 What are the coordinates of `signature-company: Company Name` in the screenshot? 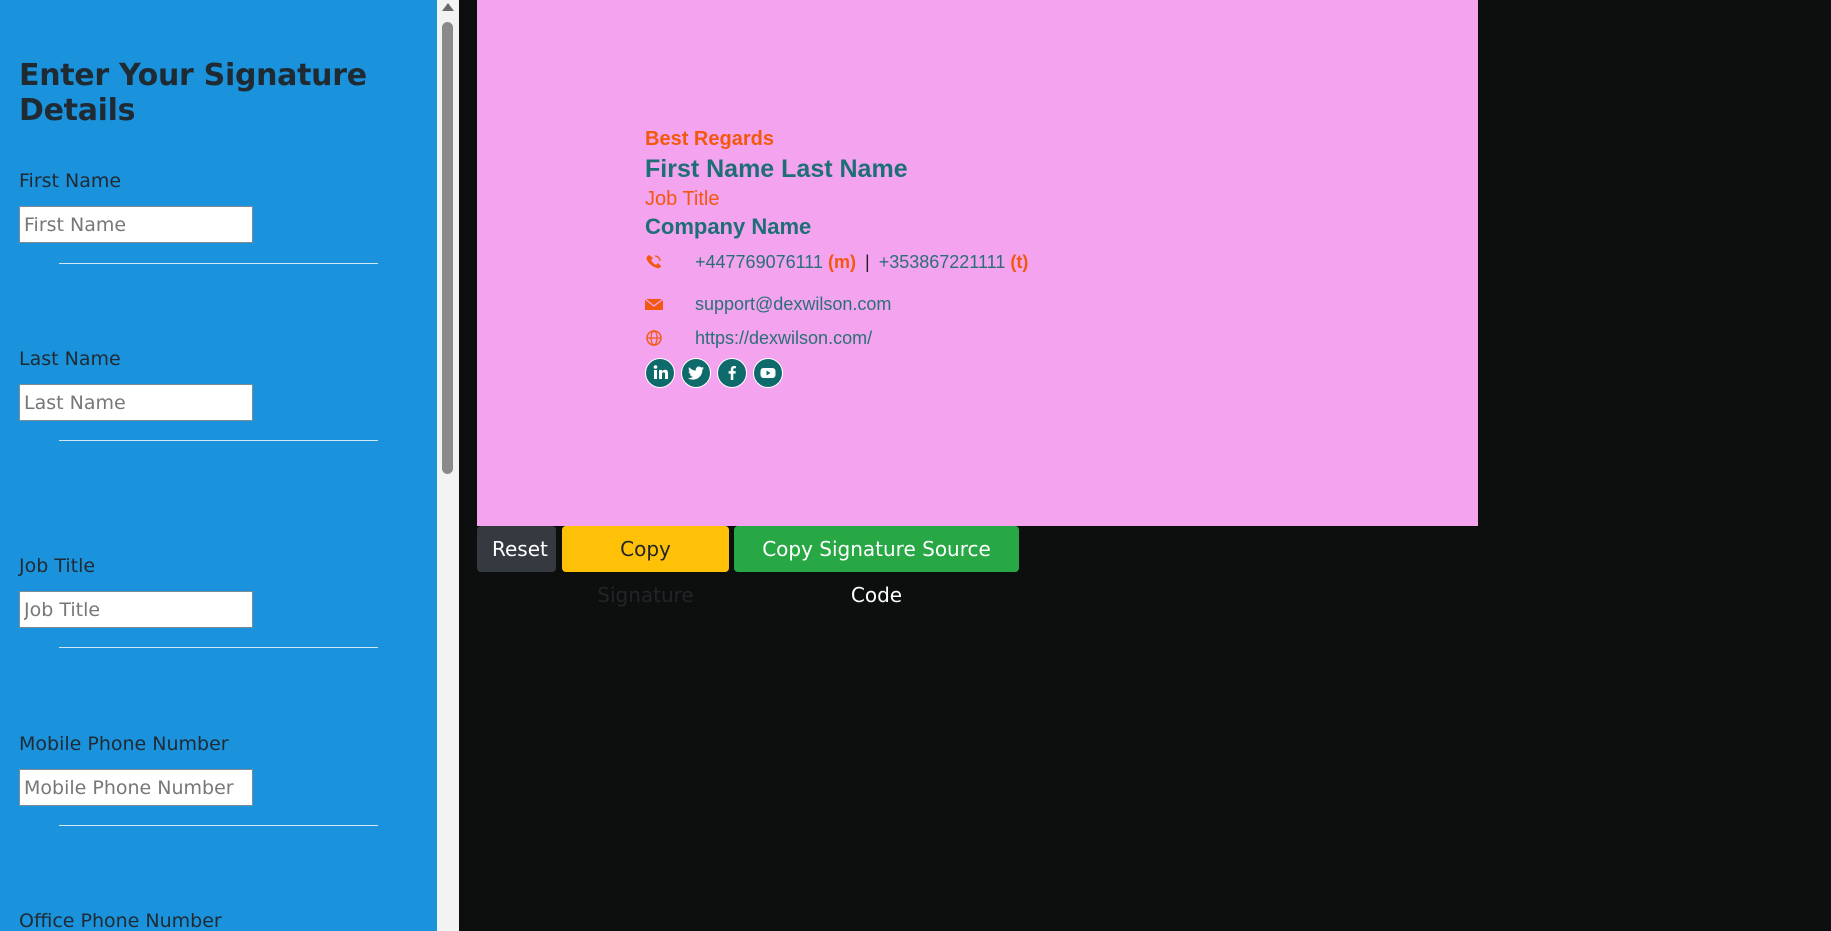 It's located at (728, 226).